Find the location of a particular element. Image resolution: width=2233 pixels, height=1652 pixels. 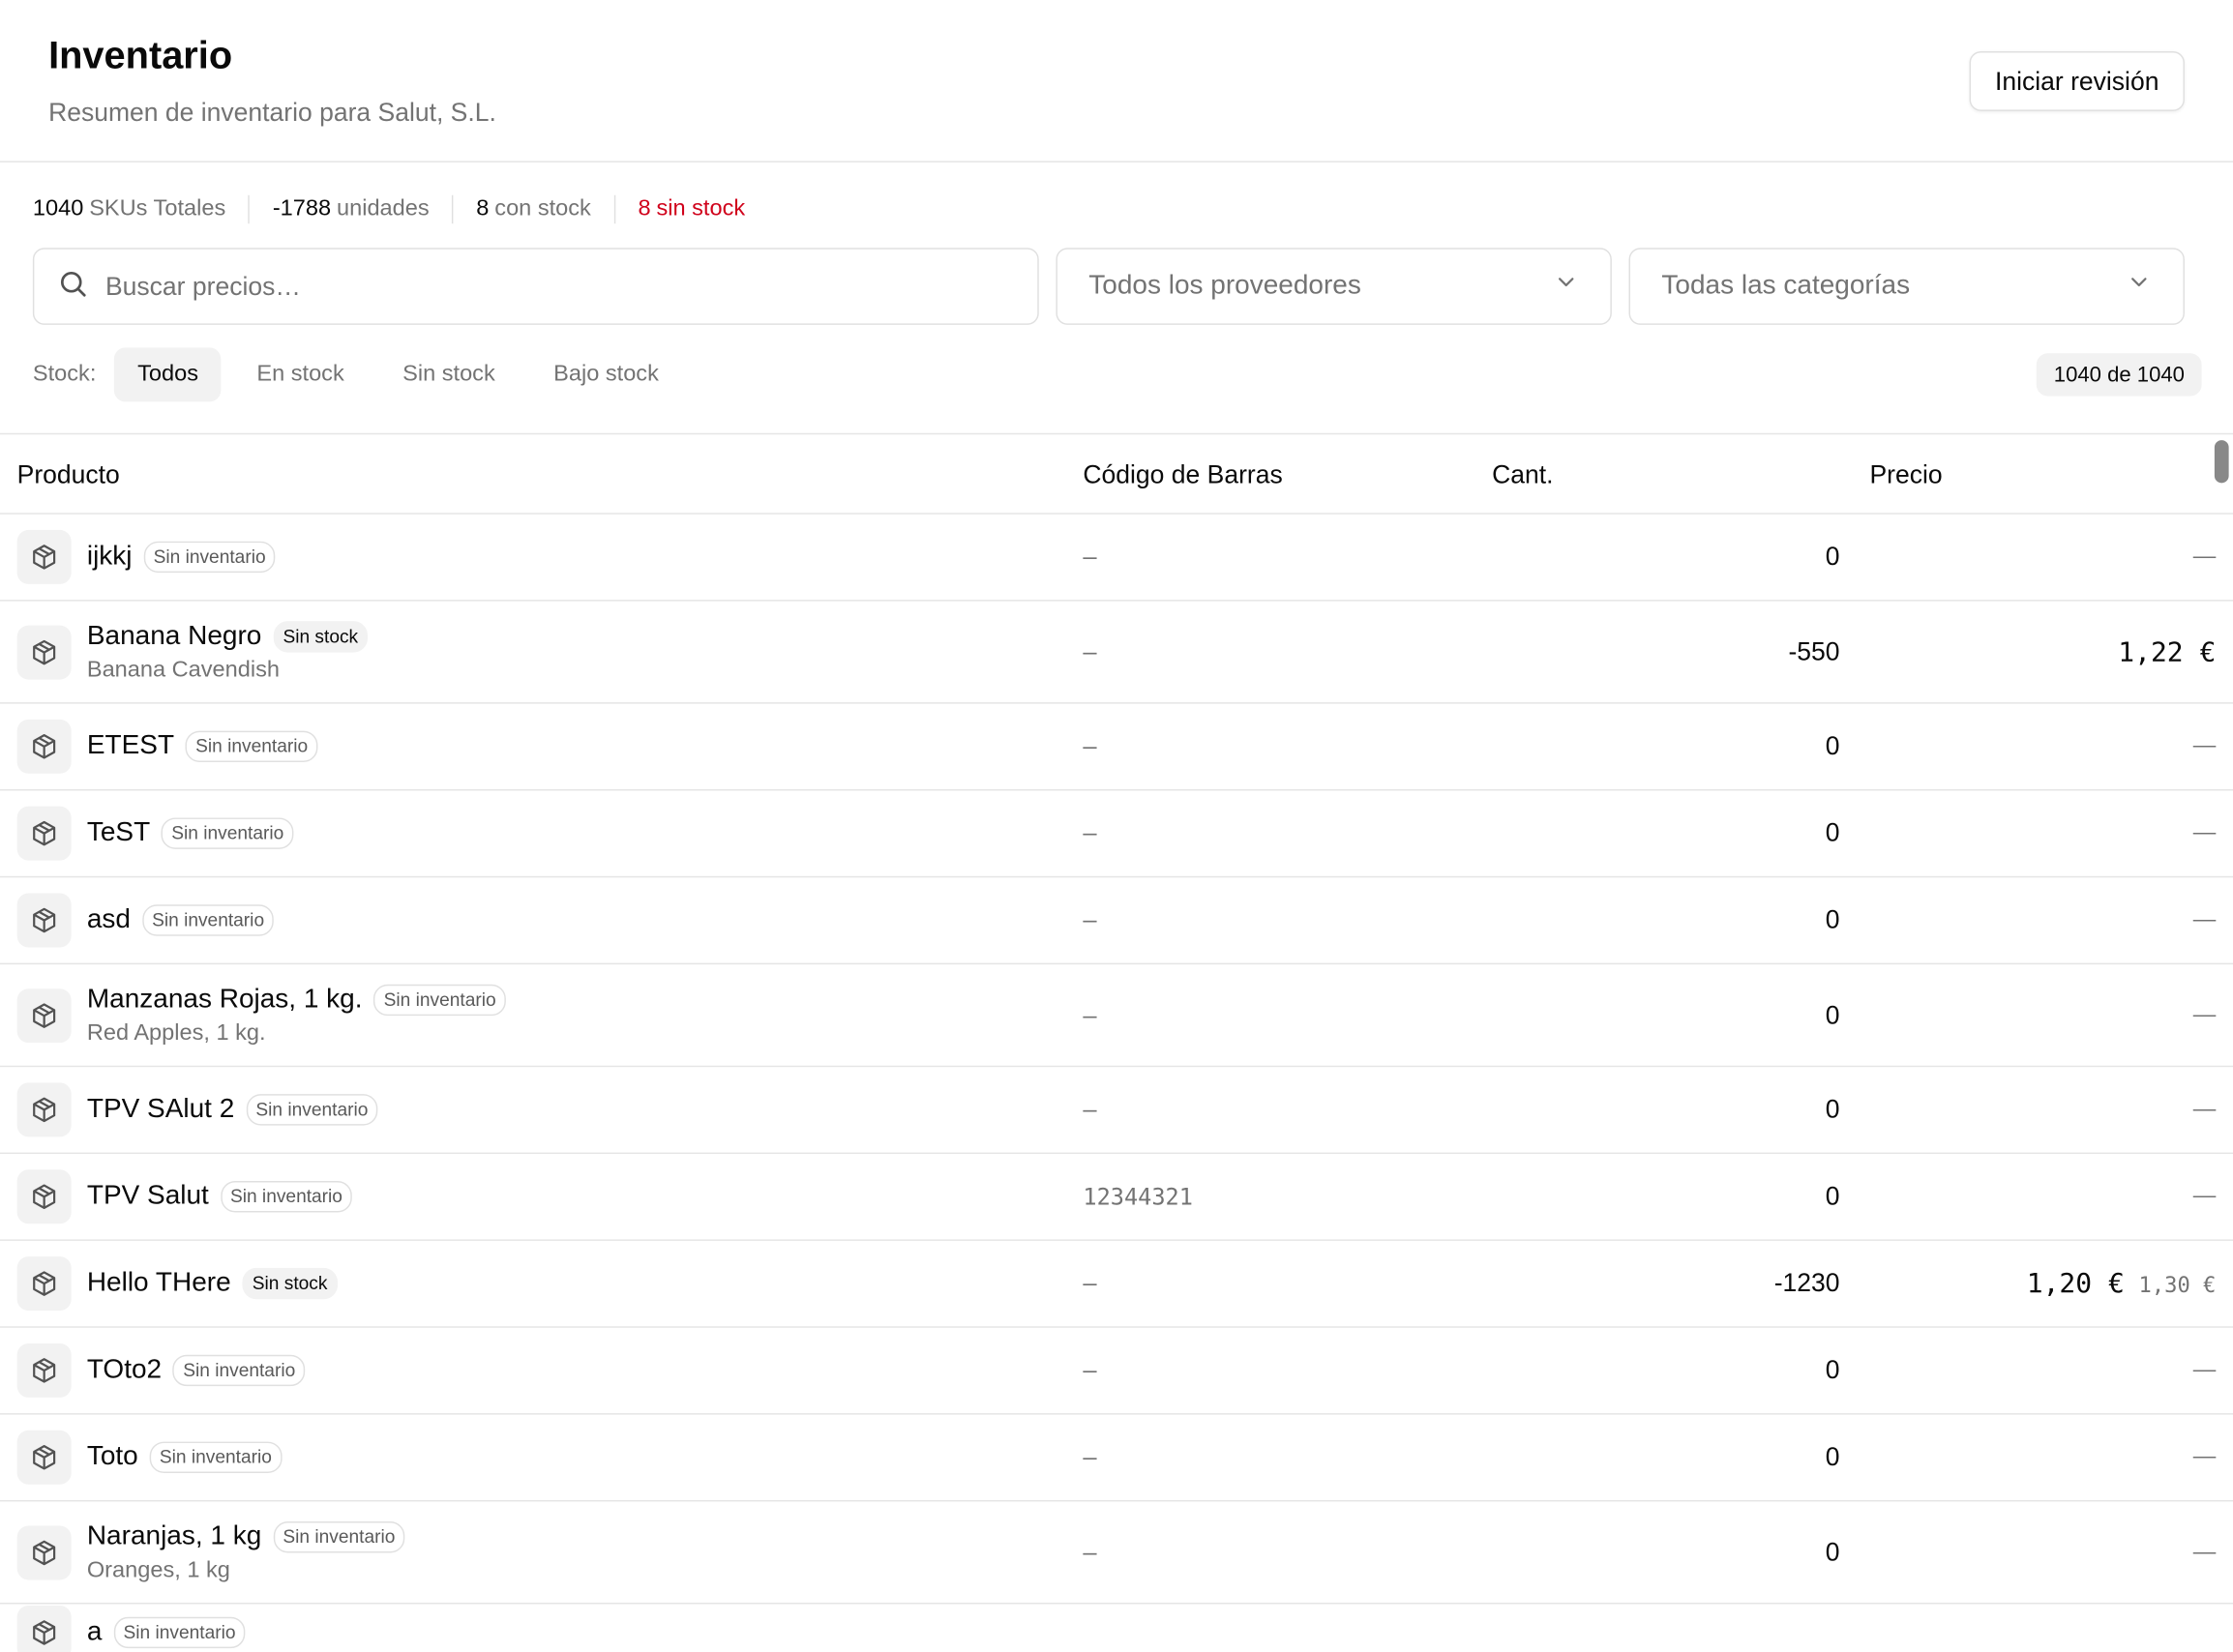

product-name: Manzanas Rojas, 1 kg. is located at coordinates (224, 999).